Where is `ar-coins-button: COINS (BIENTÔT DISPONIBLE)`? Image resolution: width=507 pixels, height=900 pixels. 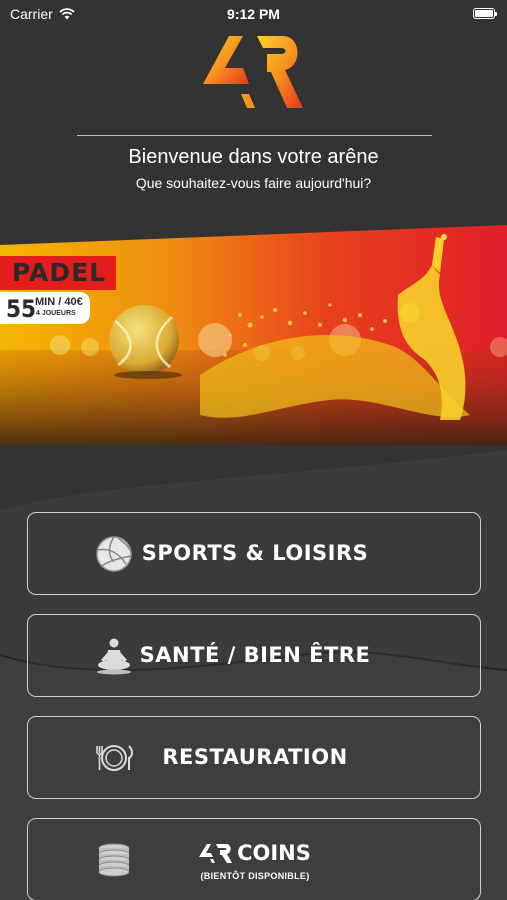 ar-coins-button: COINS (BIENTÔT DISPONIBLE) is located at coordinates (254, 859).